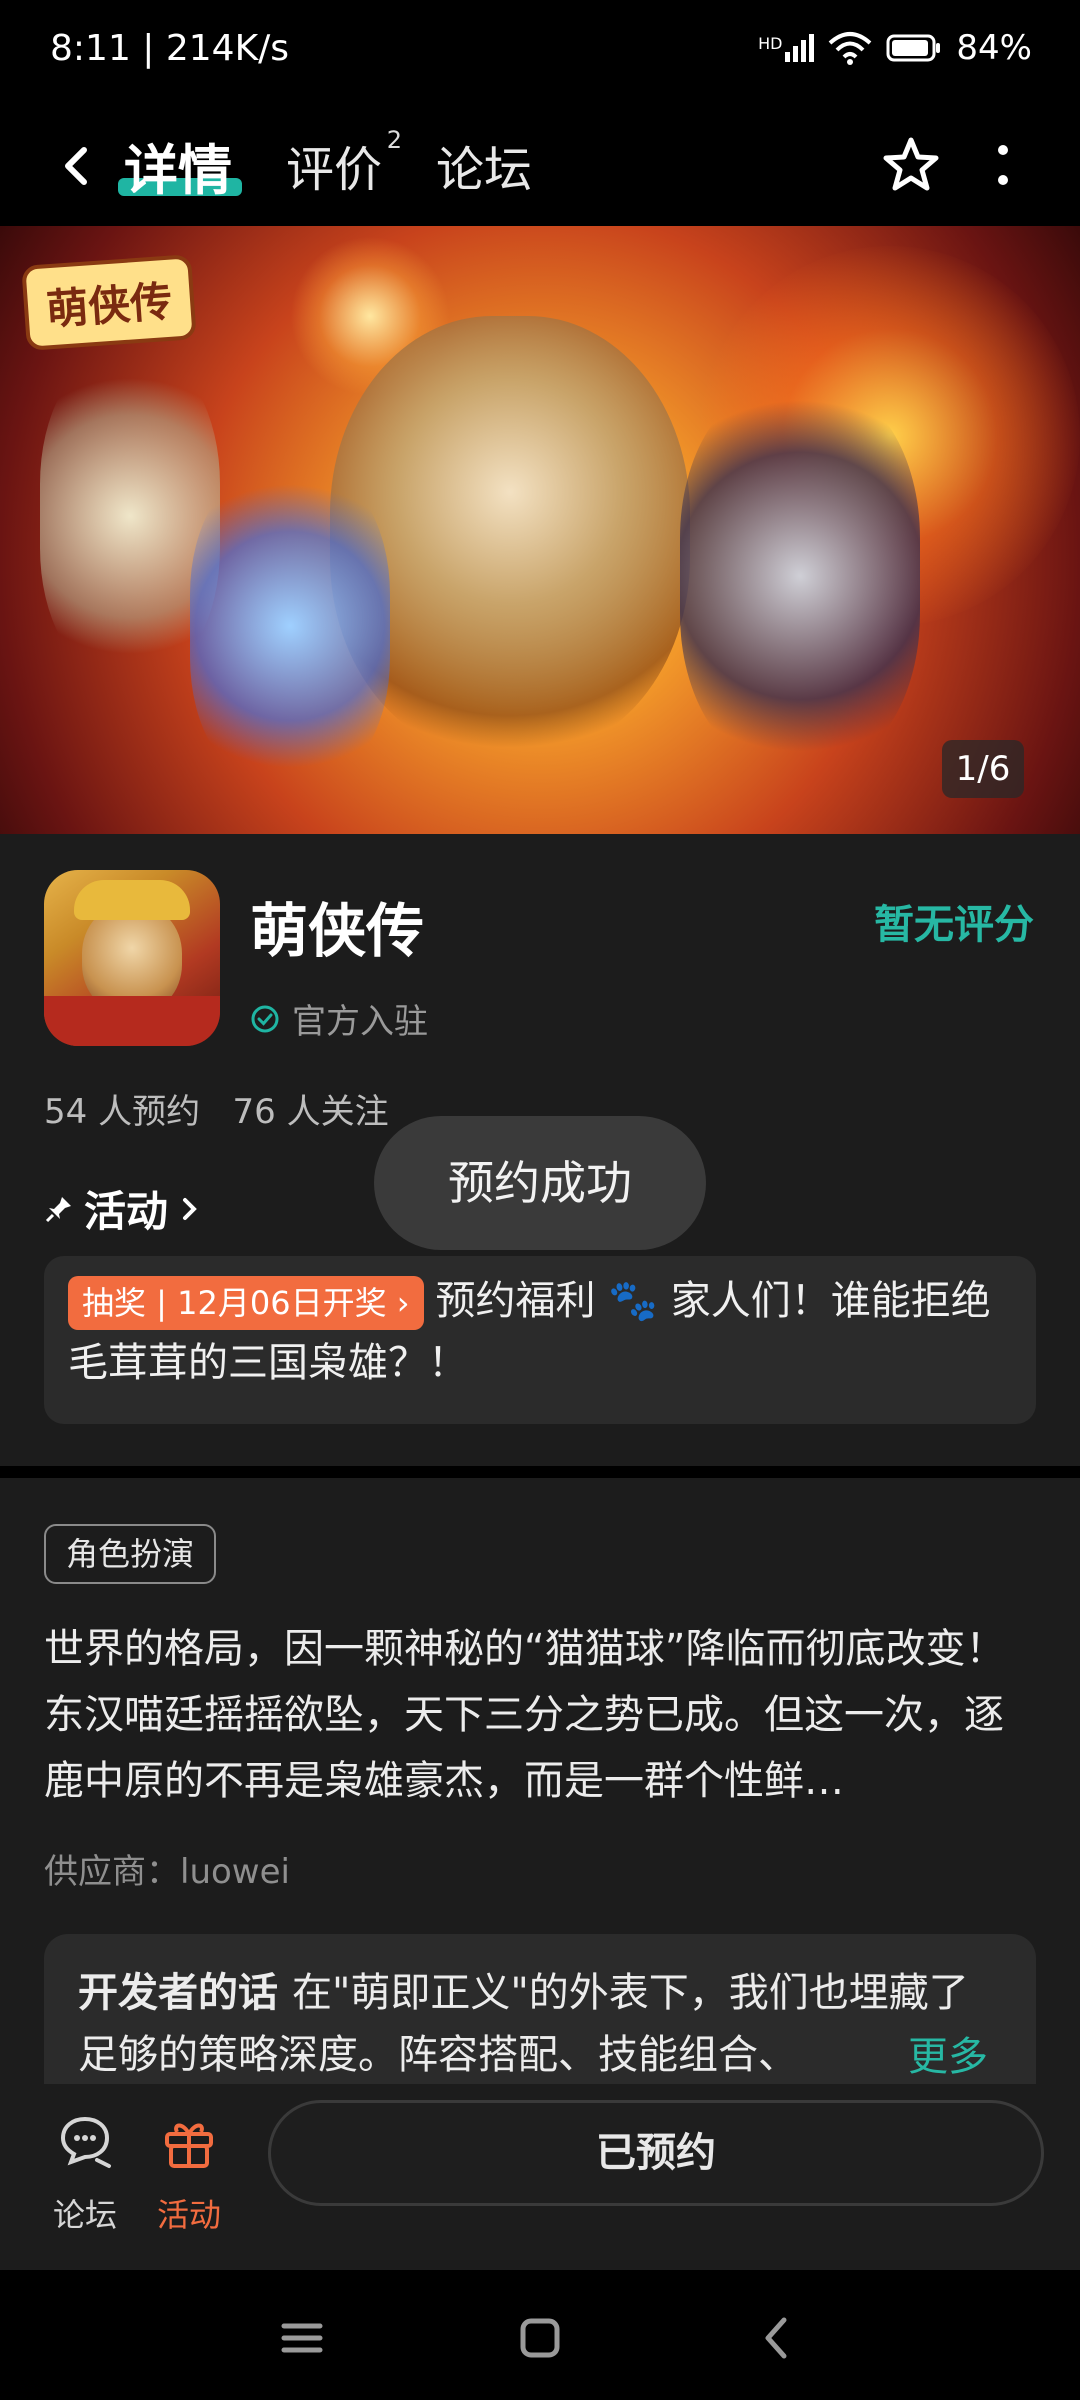  I want to click on game-logo: 萌侠传, so click(109, 302).